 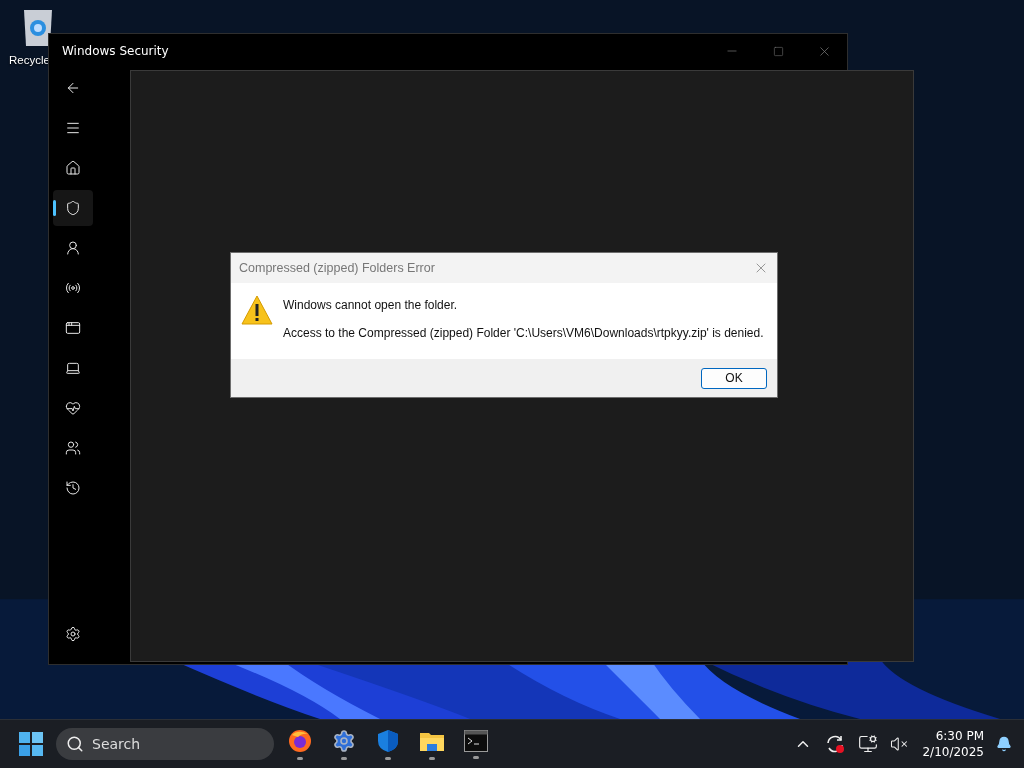 I want to click on sync-icon, so click(x=835, y=744).